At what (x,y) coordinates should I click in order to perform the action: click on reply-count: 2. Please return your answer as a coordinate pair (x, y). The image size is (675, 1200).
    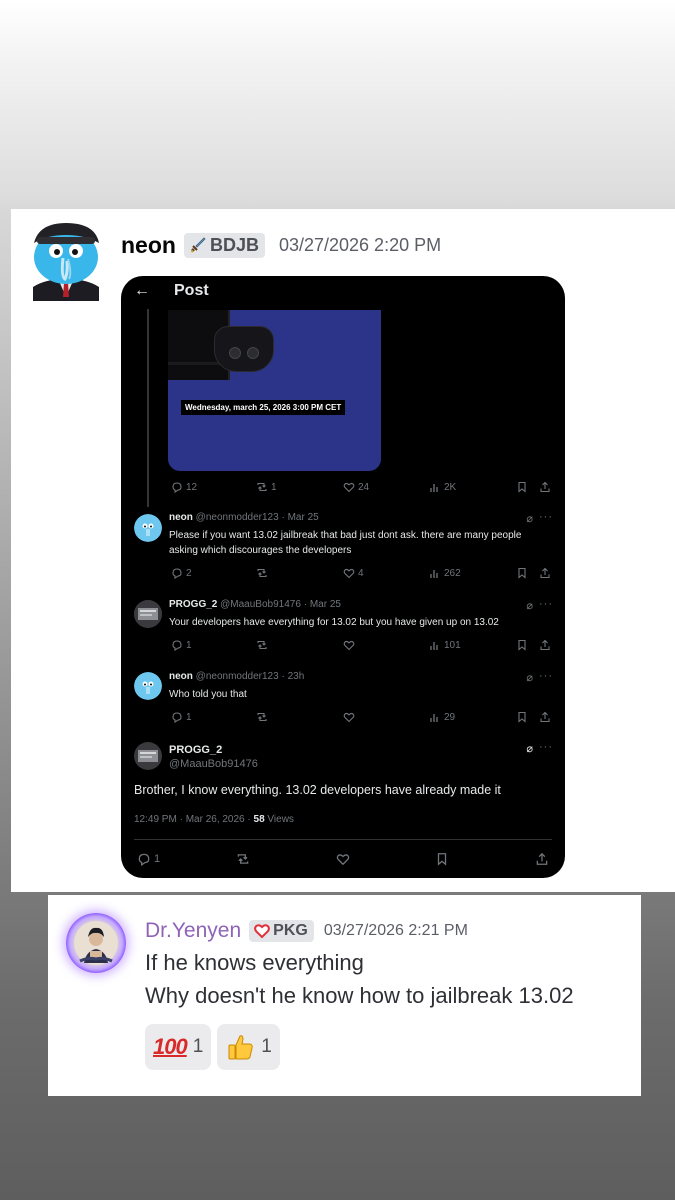
    Looking at the image, I should click on (189, 573).